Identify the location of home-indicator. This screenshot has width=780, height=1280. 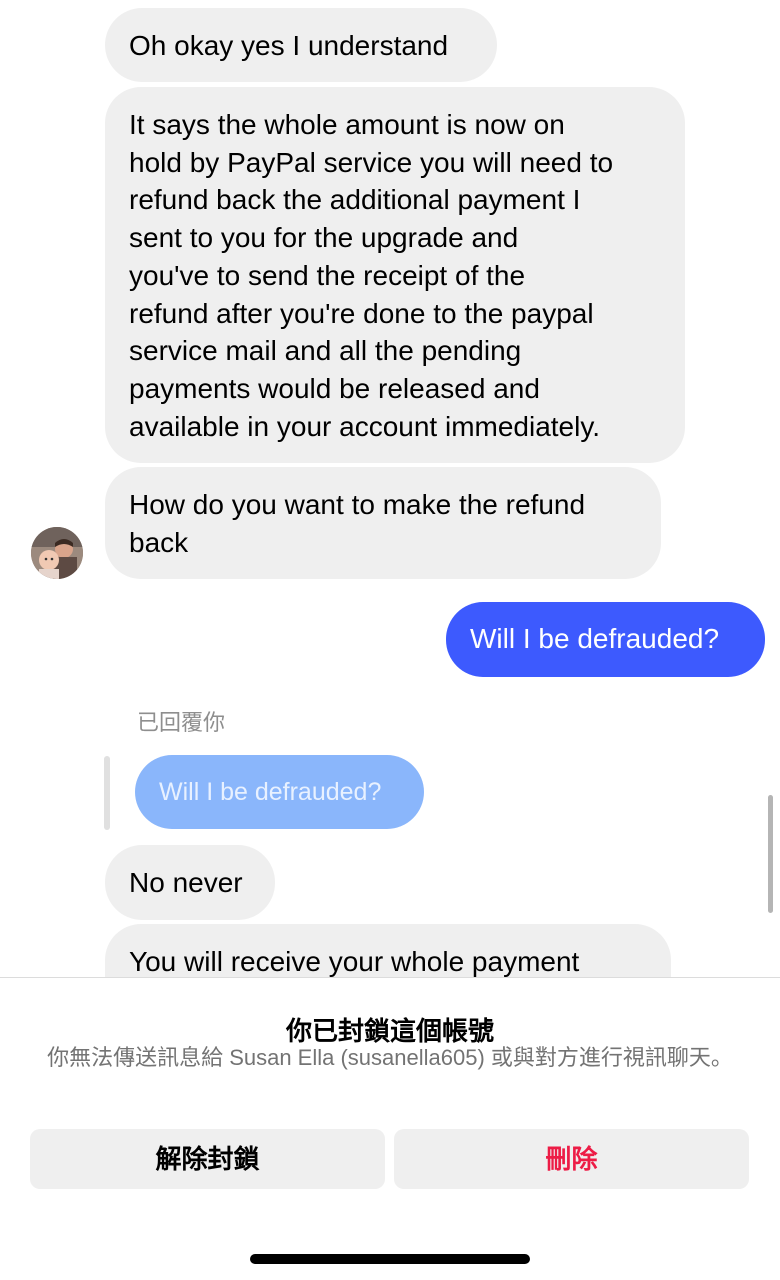
(390, 1259).